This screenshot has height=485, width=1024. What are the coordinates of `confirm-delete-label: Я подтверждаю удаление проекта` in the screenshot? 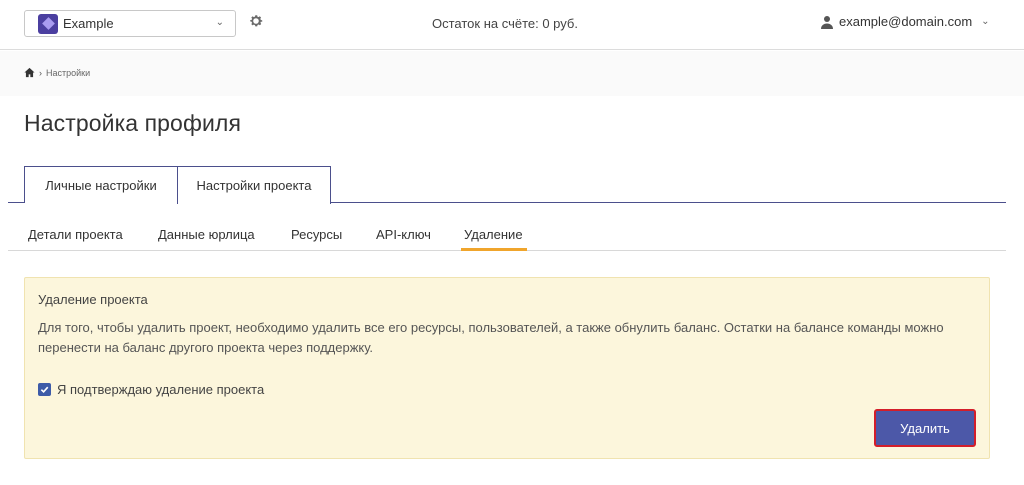 It's located at (161, 389).